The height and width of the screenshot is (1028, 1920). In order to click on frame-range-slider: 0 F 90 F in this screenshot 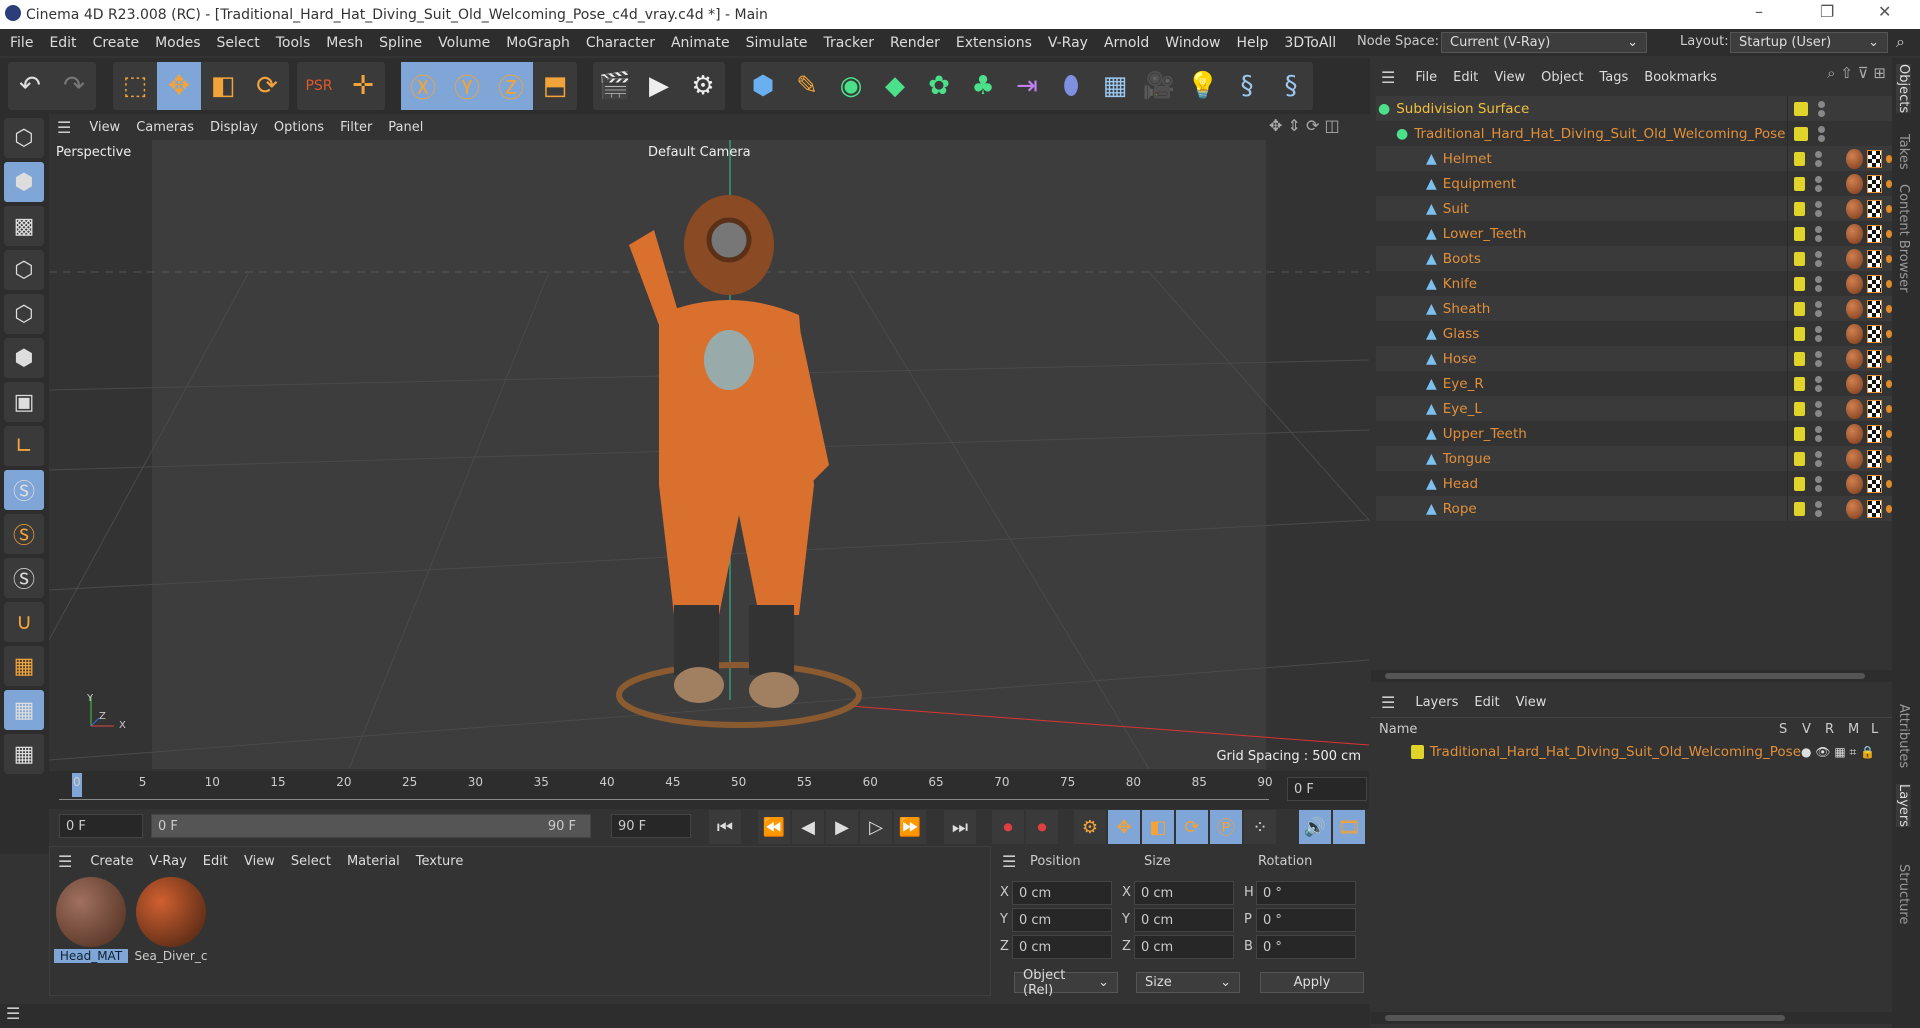, I will do `click(371, 826)`.